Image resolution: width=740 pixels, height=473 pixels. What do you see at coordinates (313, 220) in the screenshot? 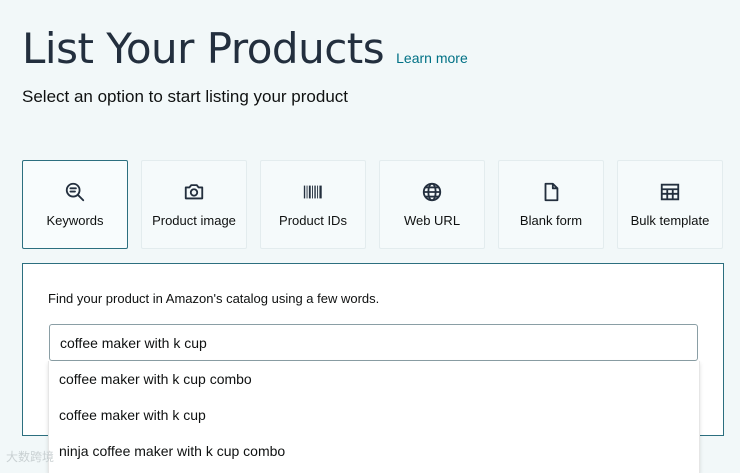
I see `option-label: Product IDs` at bounding box center [313, 220].